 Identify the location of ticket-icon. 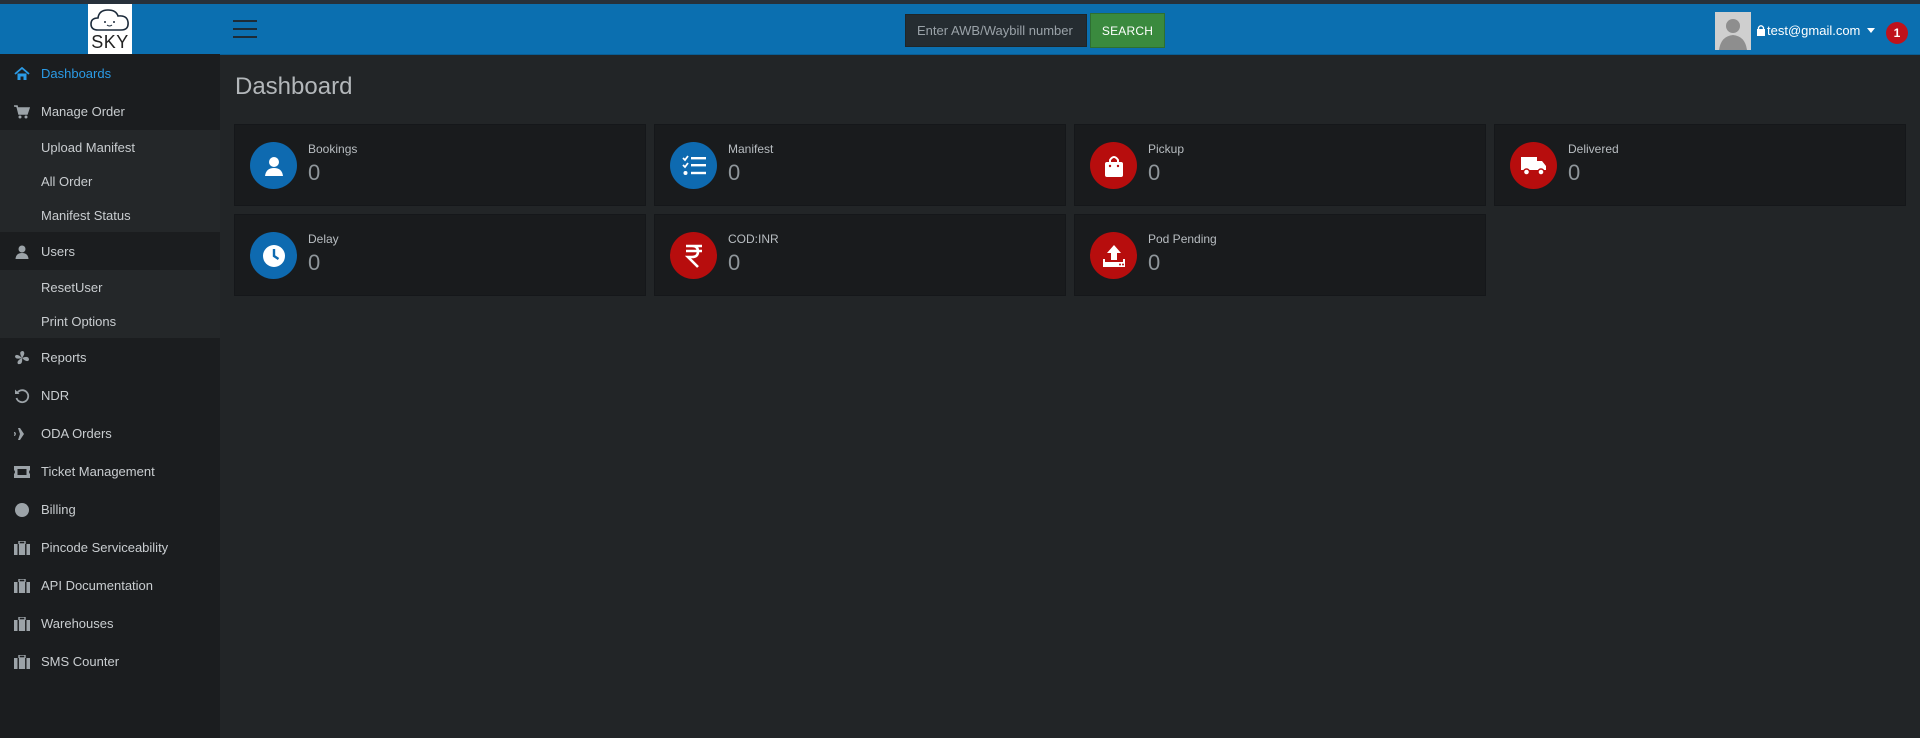
(22, 472).